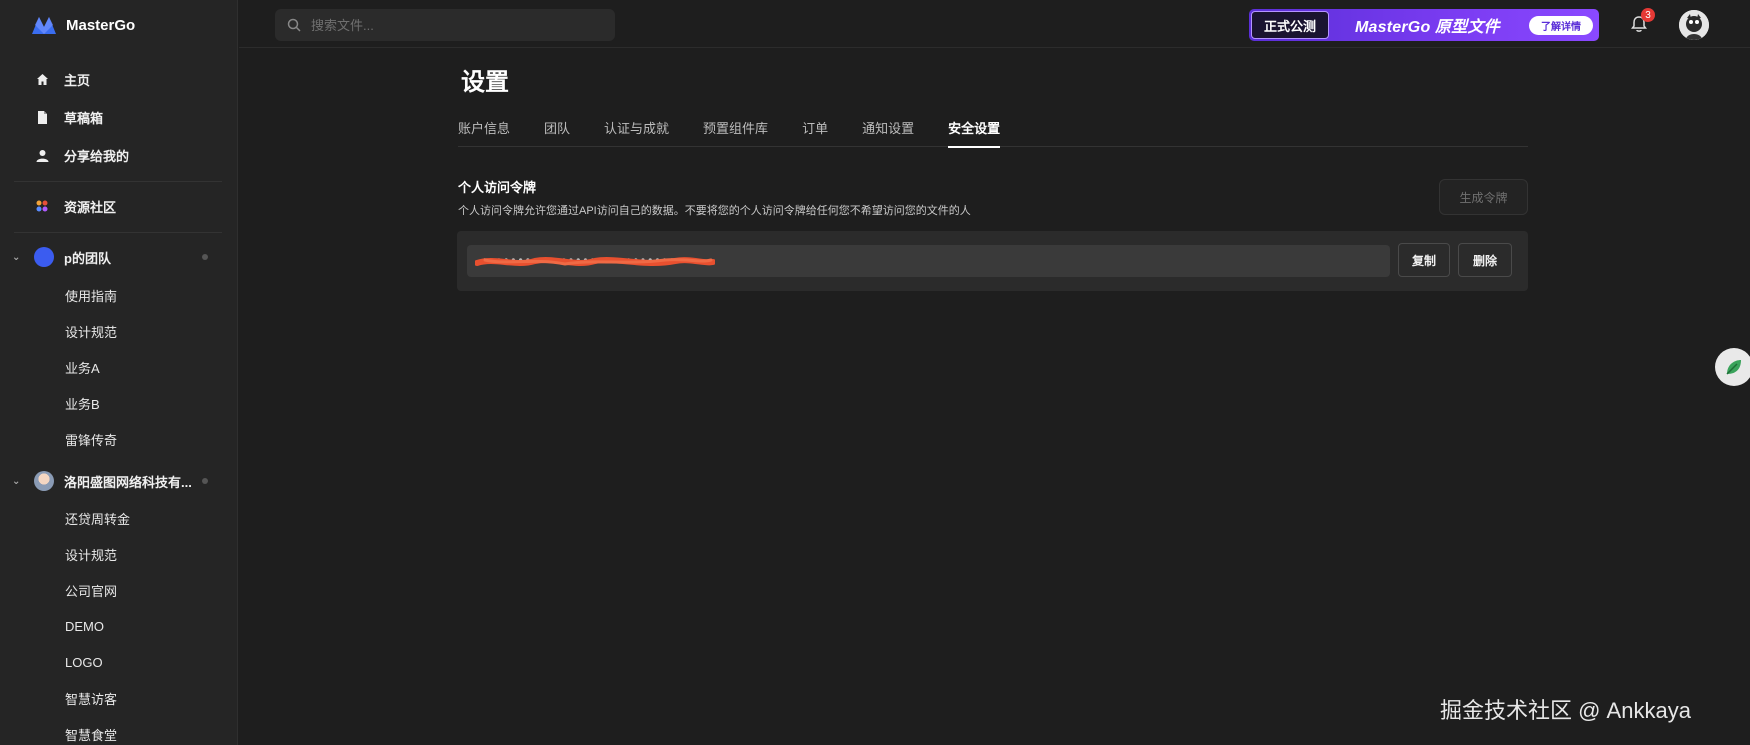  What do you see at coordinates (119, 518) in the screenshot?
I see `sidebar-item-project: 还贷周转金` at bounding box center [119, 518].